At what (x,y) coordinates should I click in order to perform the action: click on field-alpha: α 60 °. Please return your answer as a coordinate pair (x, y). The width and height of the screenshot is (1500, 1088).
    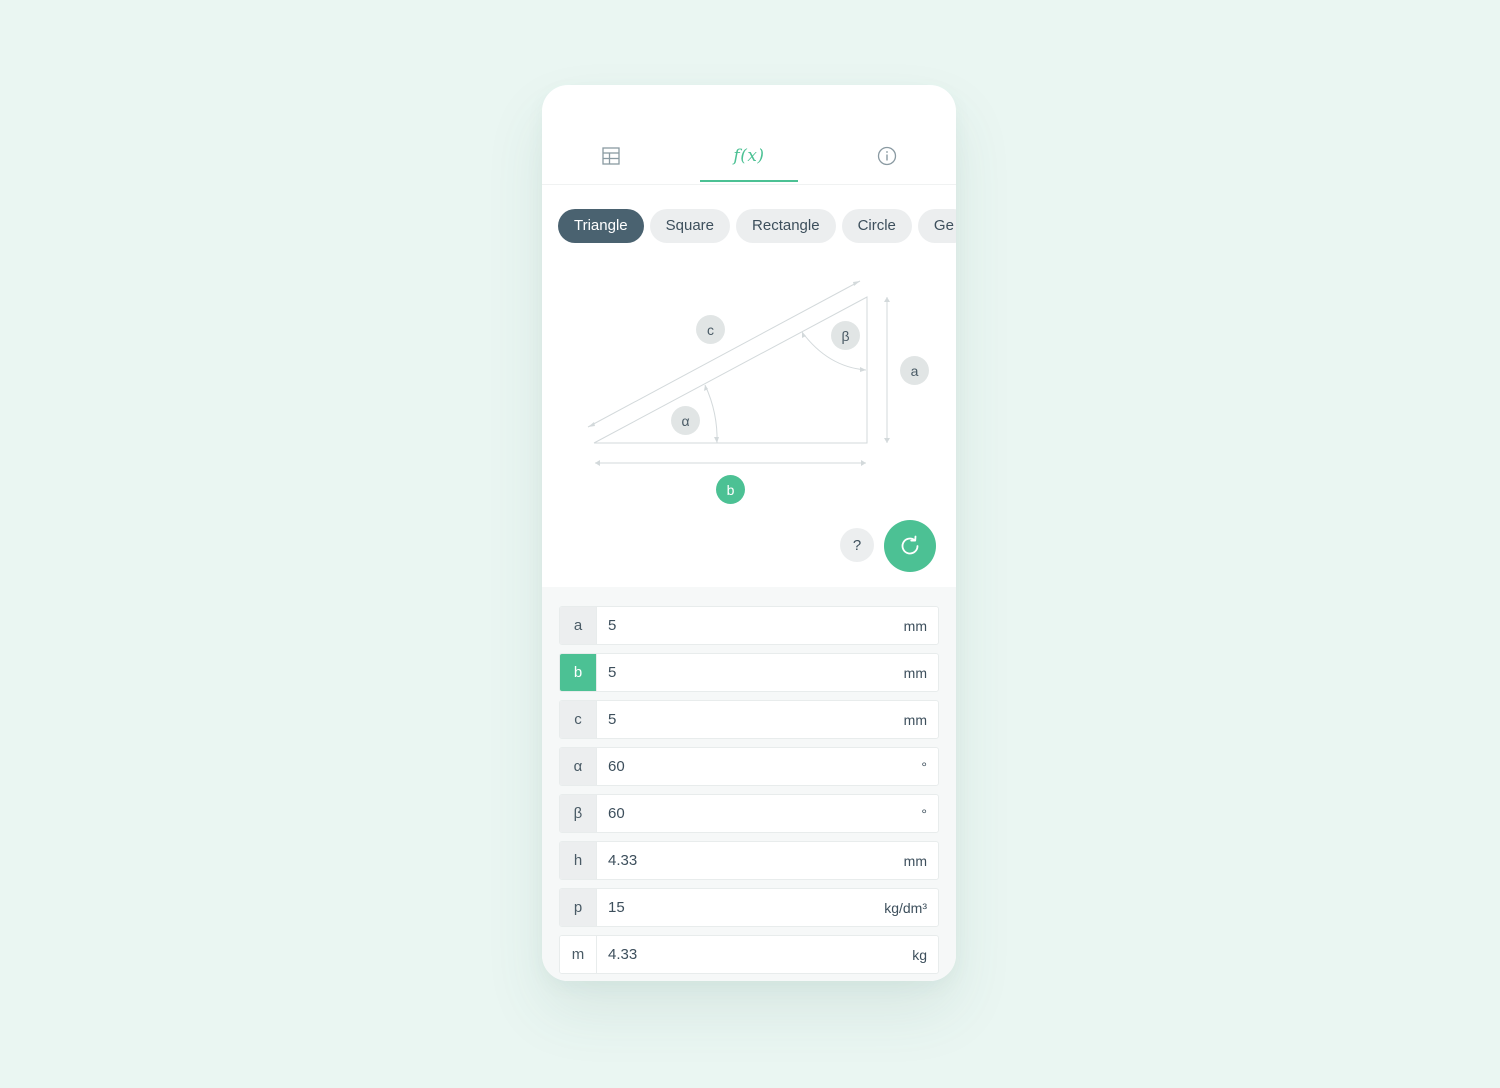
    Looking at the image, I should click on (749, 766).